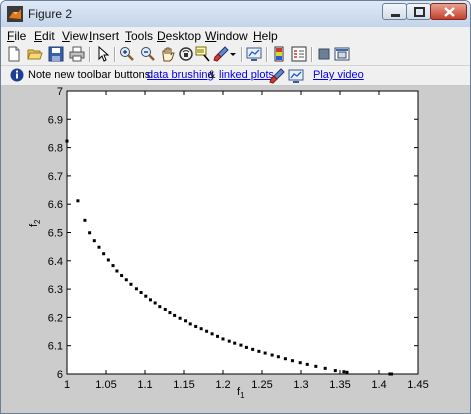 The image size is (471, 414). Describe the element at coordinates (60, 92) in the screenshot. I see `y-tick-label: 7` at that location.